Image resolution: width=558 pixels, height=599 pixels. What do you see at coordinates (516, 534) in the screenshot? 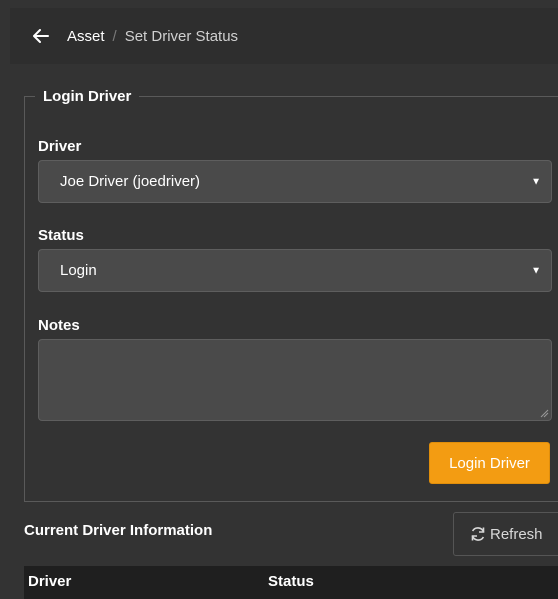
I see `refresh-label: Refresh` at bounding box center [516, 534].